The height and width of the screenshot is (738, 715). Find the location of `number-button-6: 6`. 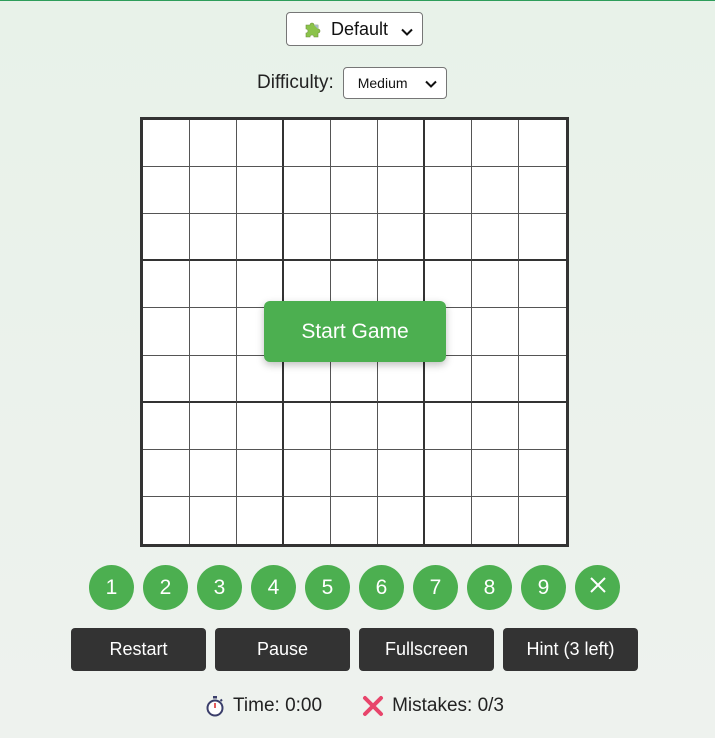

number-button-6: 6 is located at coordinates (381, 587).